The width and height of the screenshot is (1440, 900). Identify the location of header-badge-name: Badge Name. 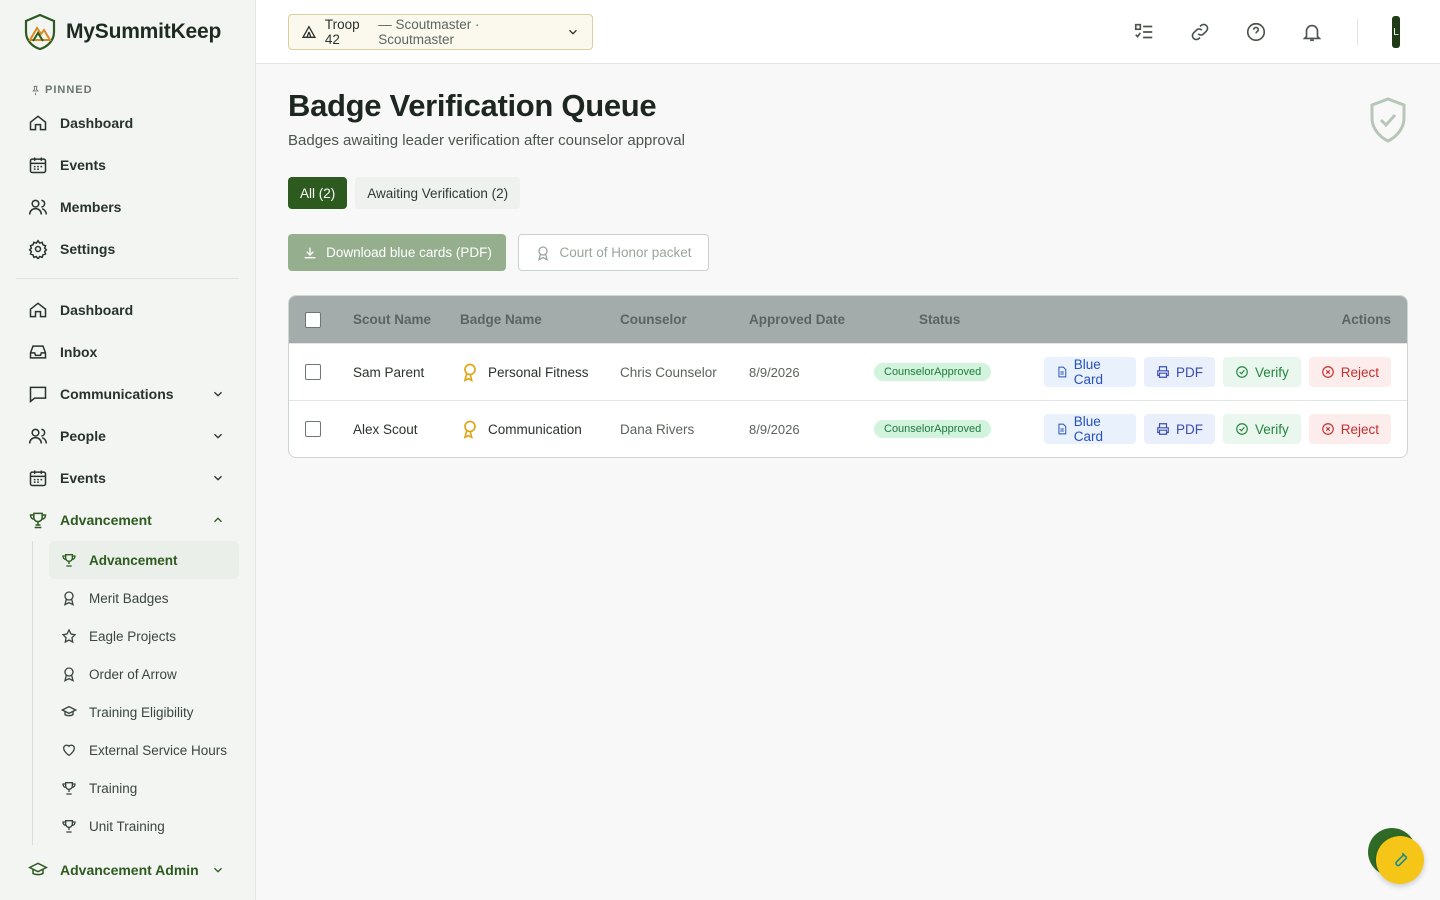
(540, 319).